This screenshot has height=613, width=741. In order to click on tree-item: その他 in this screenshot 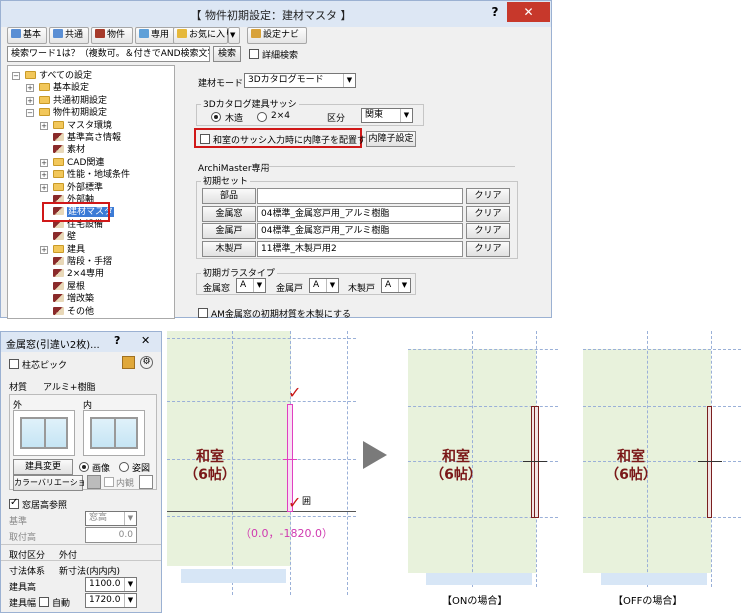, I will do `click(73, 312)`.